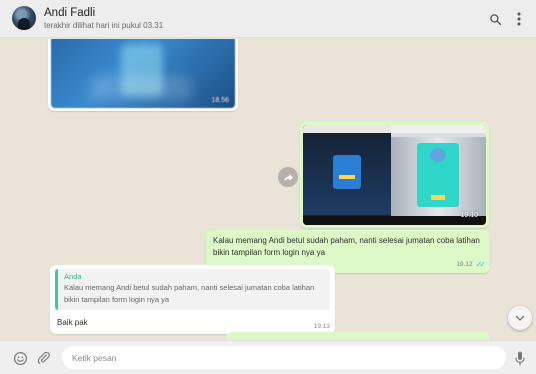 This screenshot has width=536, height=374. Describe the element at coordinates (347, 175) in the screenshot. I see `screenshot-left-pane` at that location.